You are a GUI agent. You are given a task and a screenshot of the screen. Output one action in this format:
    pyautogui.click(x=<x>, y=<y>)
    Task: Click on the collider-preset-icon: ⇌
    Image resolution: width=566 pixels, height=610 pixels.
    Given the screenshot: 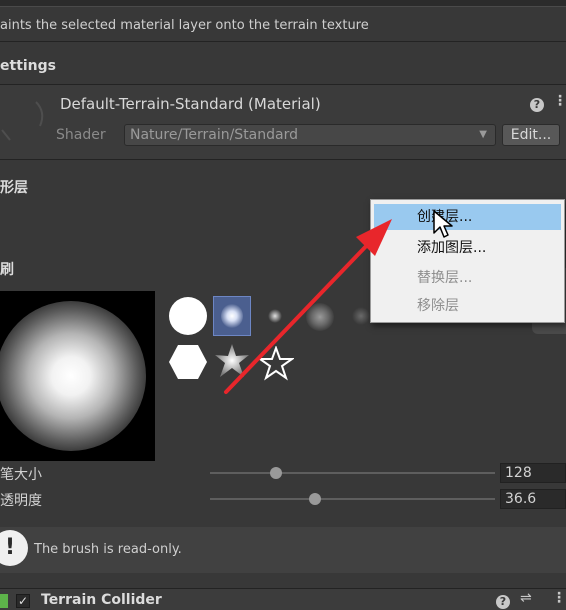 What is the action you would take?
    pyautogui.click(x=526, y=598)
    